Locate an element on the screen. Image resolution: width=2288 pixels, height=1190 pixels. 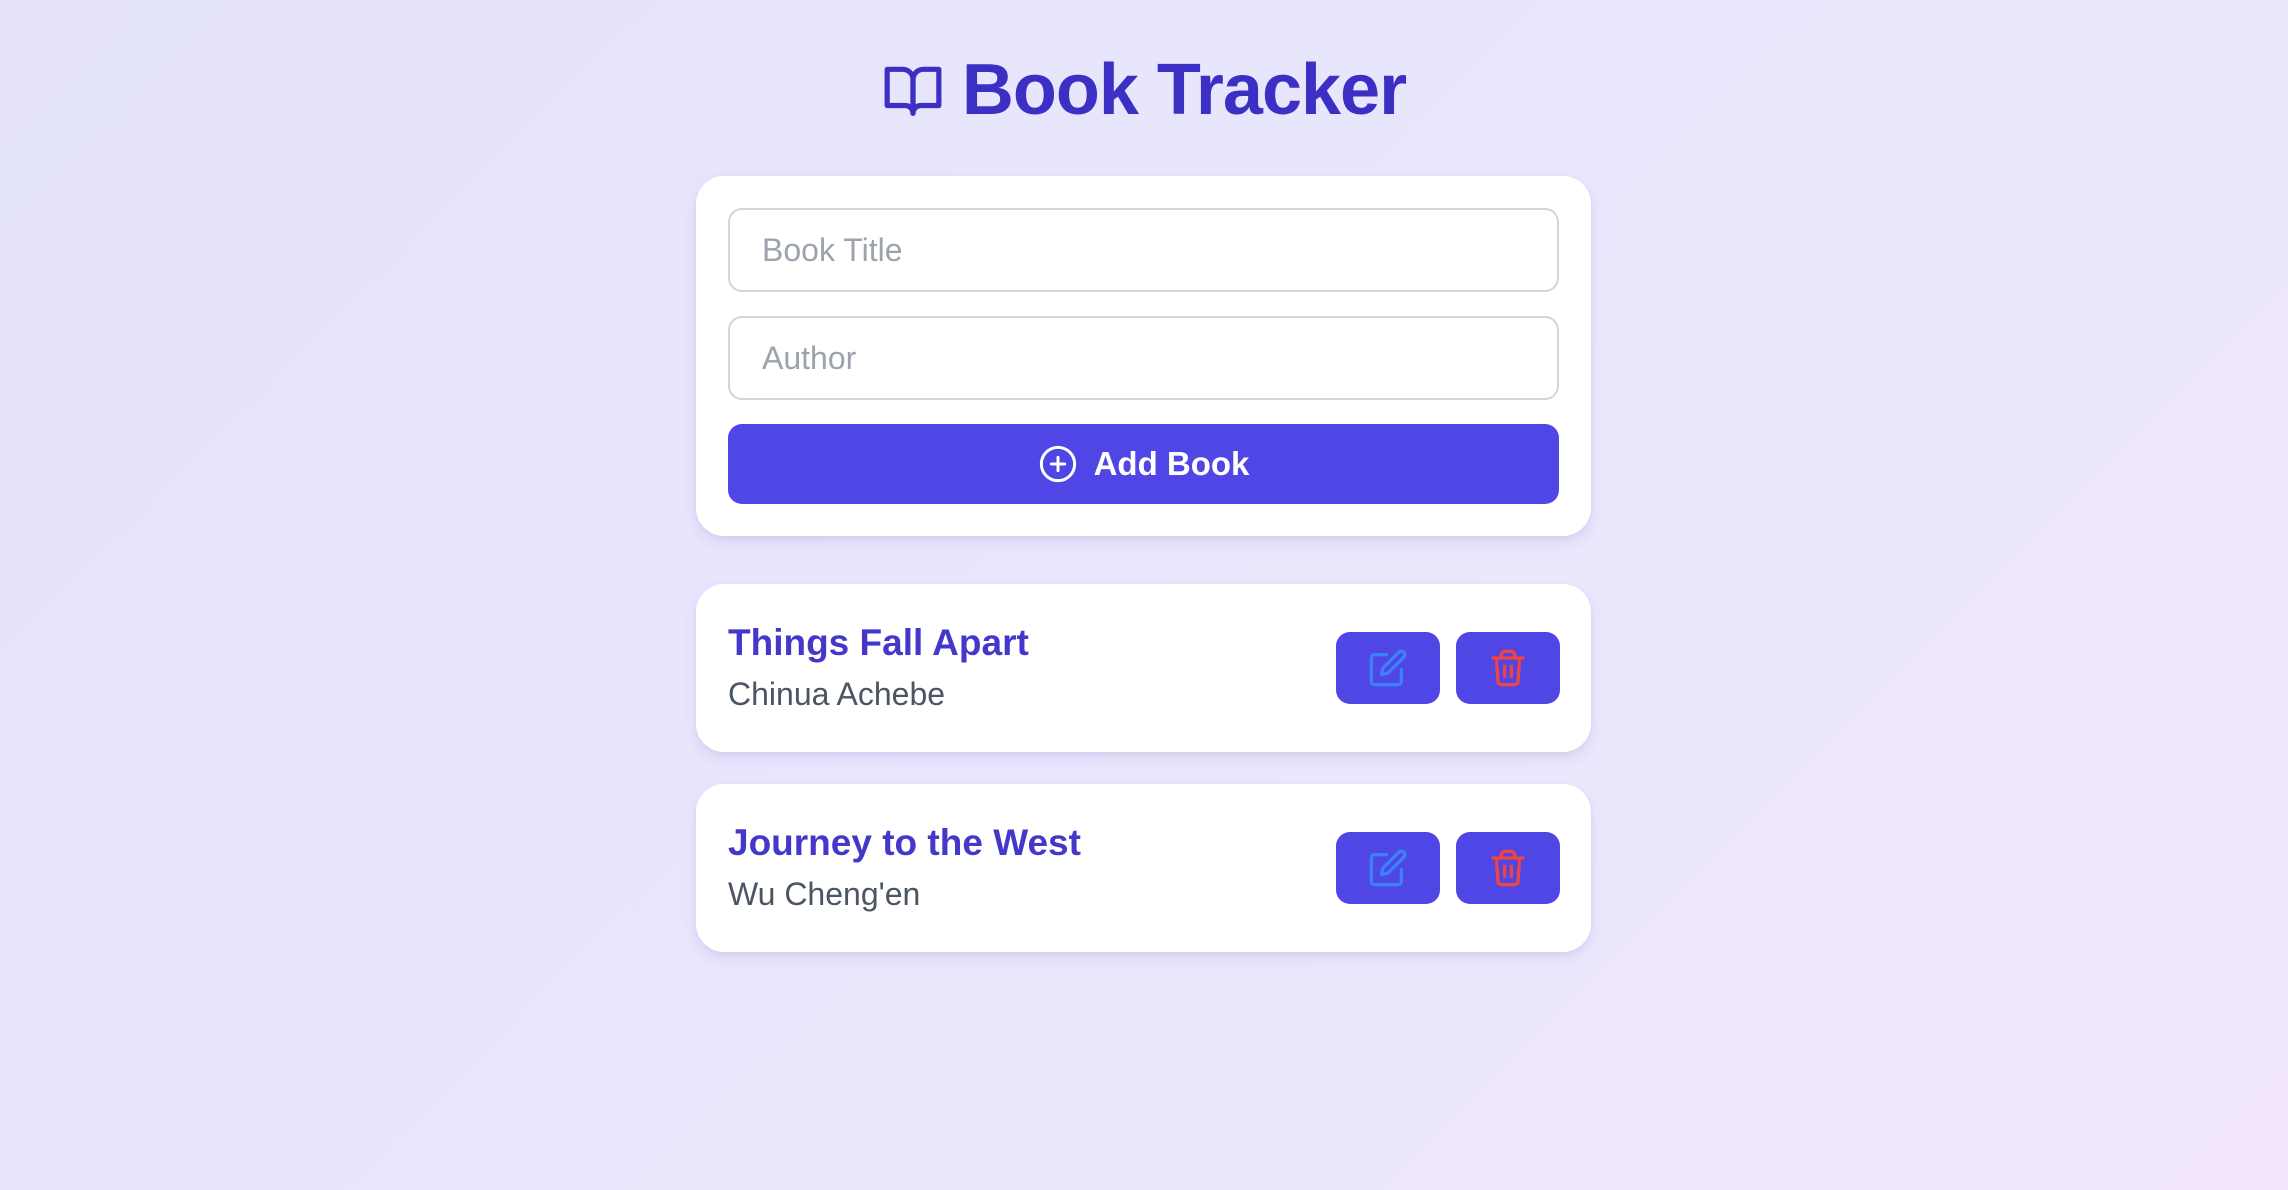
book-card: Journey to the West Wu Cheng'en is located at coordinates (1143, 868).